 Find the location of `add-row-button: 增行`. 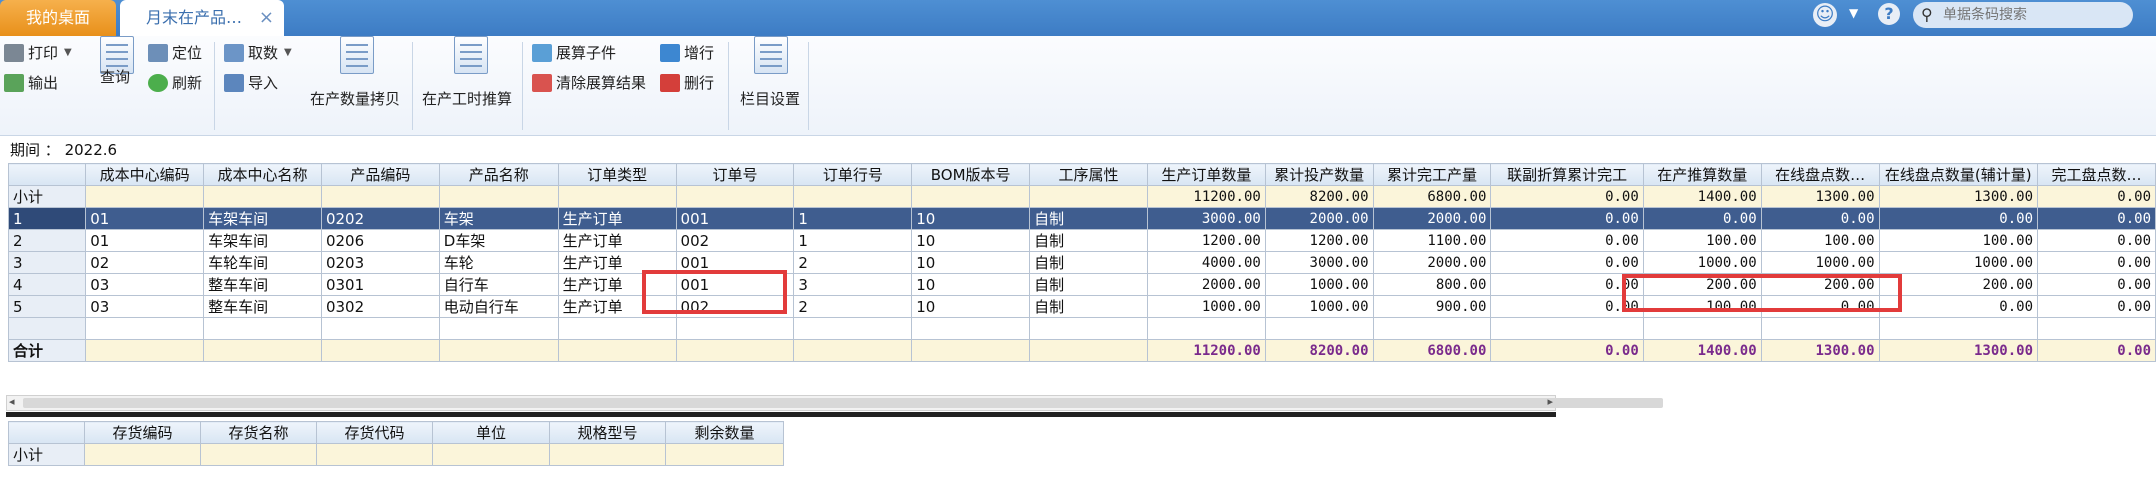

add-row-button: 增行 is located at coordinates (687, 52).